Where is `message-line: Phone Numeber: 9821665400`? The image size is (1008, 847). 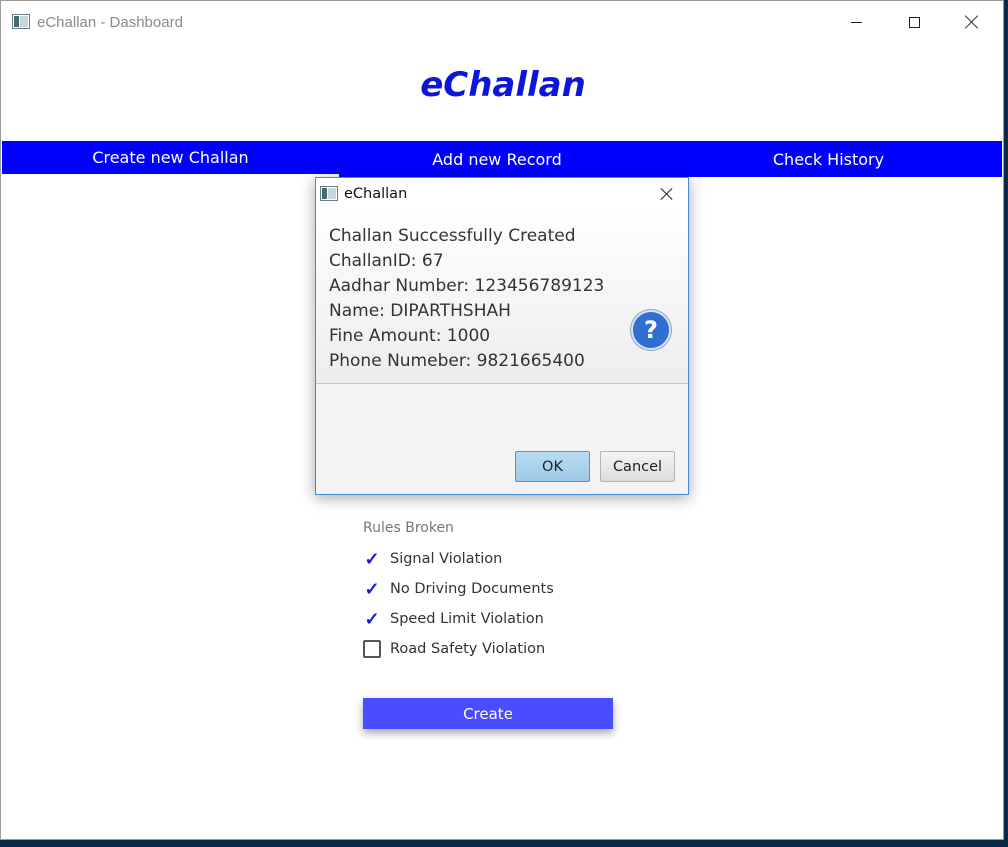 message-line: Phone Numeber: 9821665400 is located at coordinates (457, 361).